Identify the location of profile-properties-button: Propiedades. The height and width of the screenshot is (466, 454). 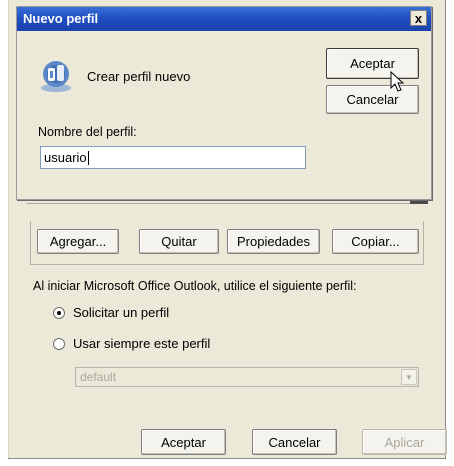
(273, 241).